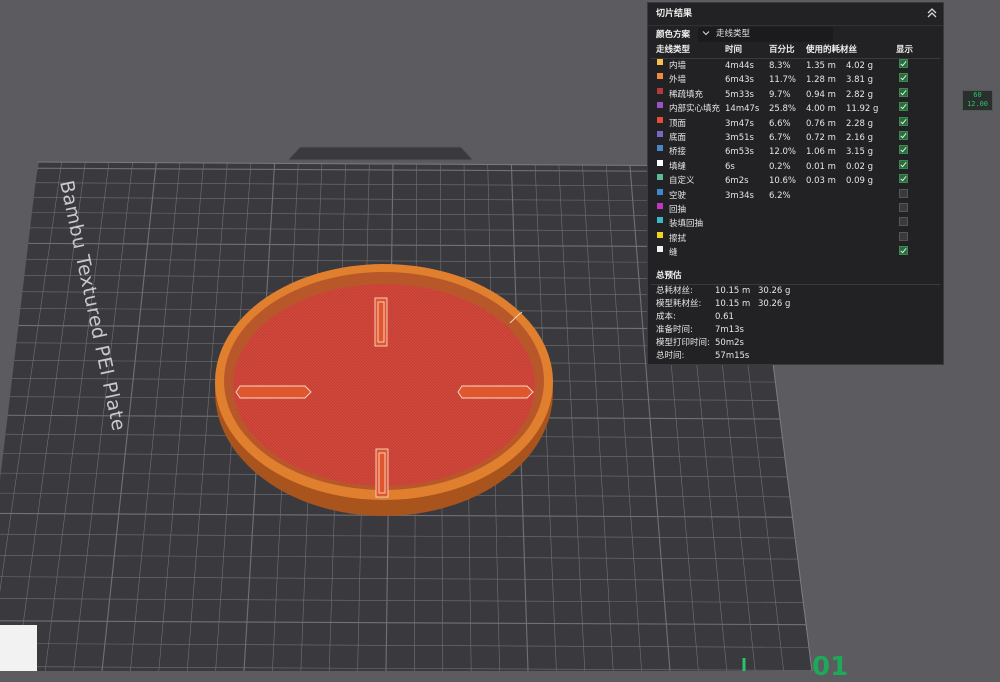 This screenshot has height=682, width=1000. I want to click on header-display: 显示, so click(905, 50).